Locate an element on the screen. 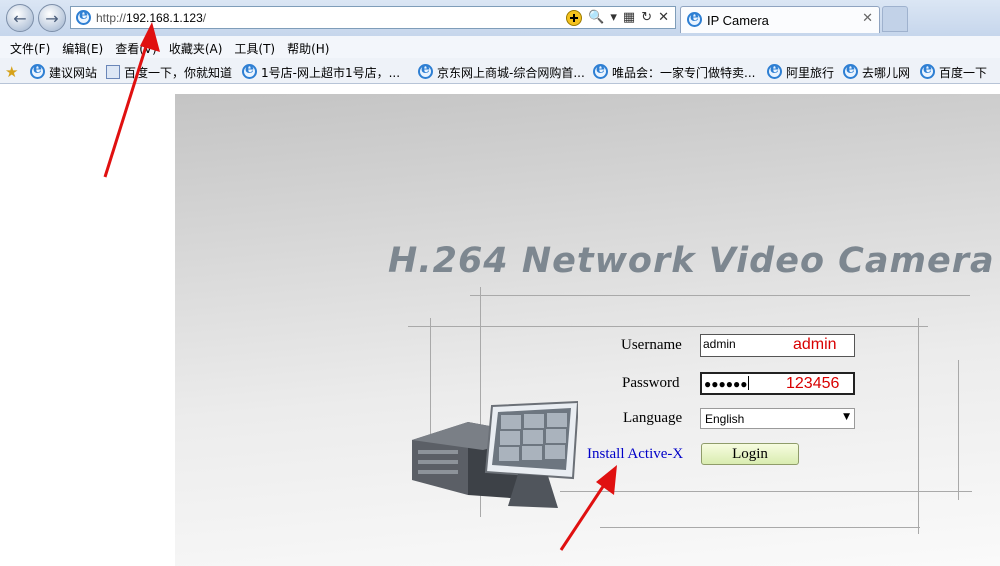  page-heading: H.264 Network Video Camera is located at coordinates (691, 261).